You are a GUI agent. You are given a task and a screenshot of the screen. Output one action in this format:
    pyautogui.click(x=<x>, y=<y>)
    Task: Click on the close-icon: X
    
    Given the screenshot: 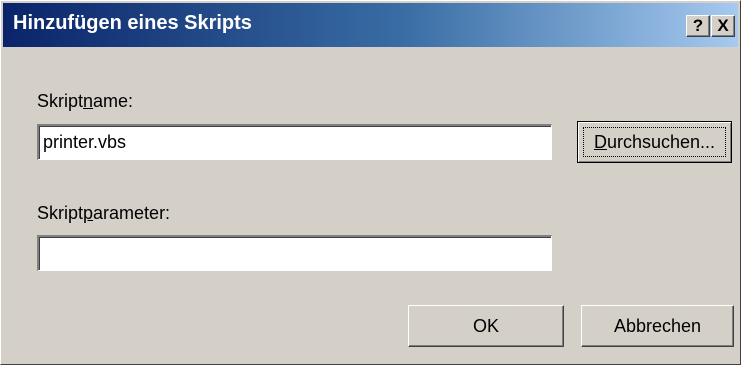 What is the action you would take?
    pyautogui.click(x=723, y=25)
    